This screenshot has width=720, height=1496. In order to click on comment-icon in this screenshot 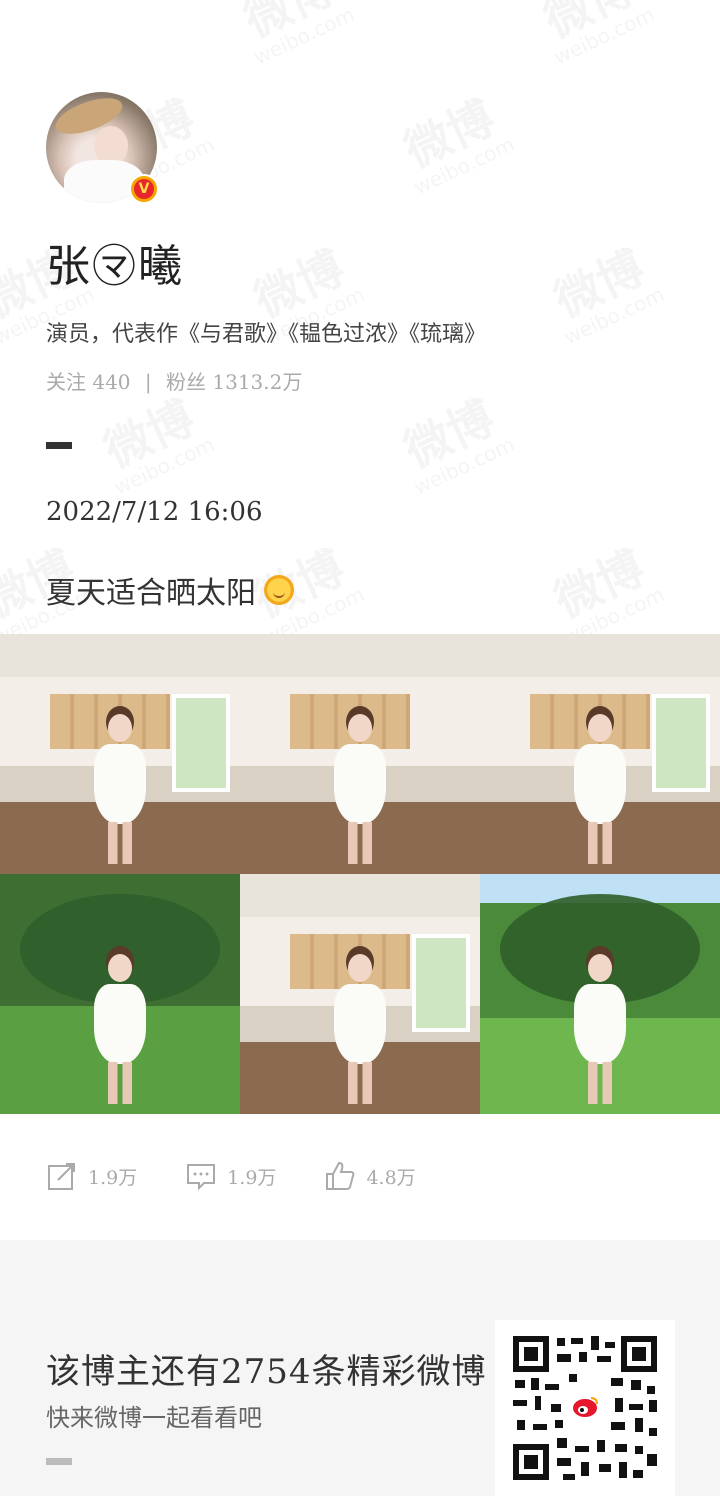, I will do `click(201, 1177)`.